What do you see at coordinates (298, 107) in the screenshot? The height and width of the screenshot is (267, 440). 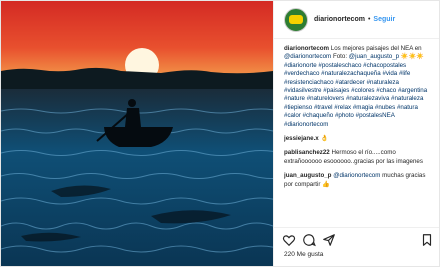 I see `hashtag-link: #tiepienso` at bounding box center [298, 107].